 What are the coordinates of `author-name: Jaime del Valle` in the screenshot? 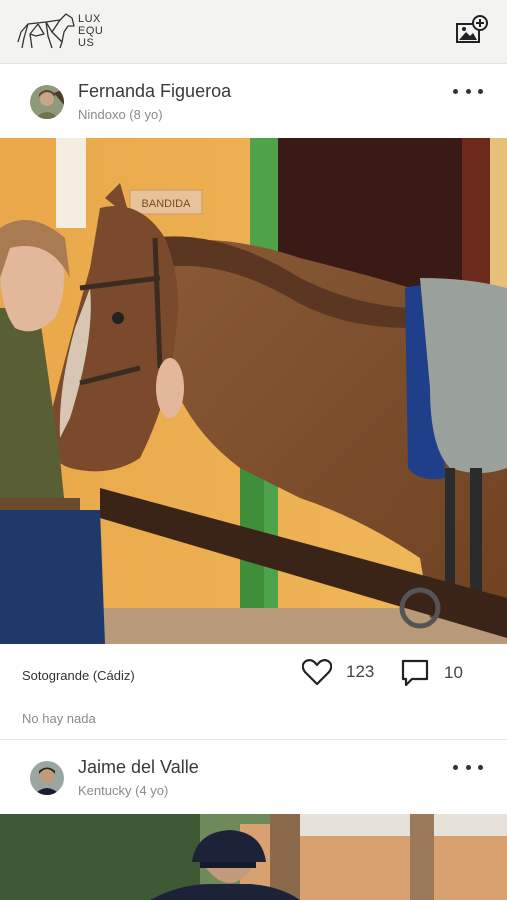 It's located at (138, 767).